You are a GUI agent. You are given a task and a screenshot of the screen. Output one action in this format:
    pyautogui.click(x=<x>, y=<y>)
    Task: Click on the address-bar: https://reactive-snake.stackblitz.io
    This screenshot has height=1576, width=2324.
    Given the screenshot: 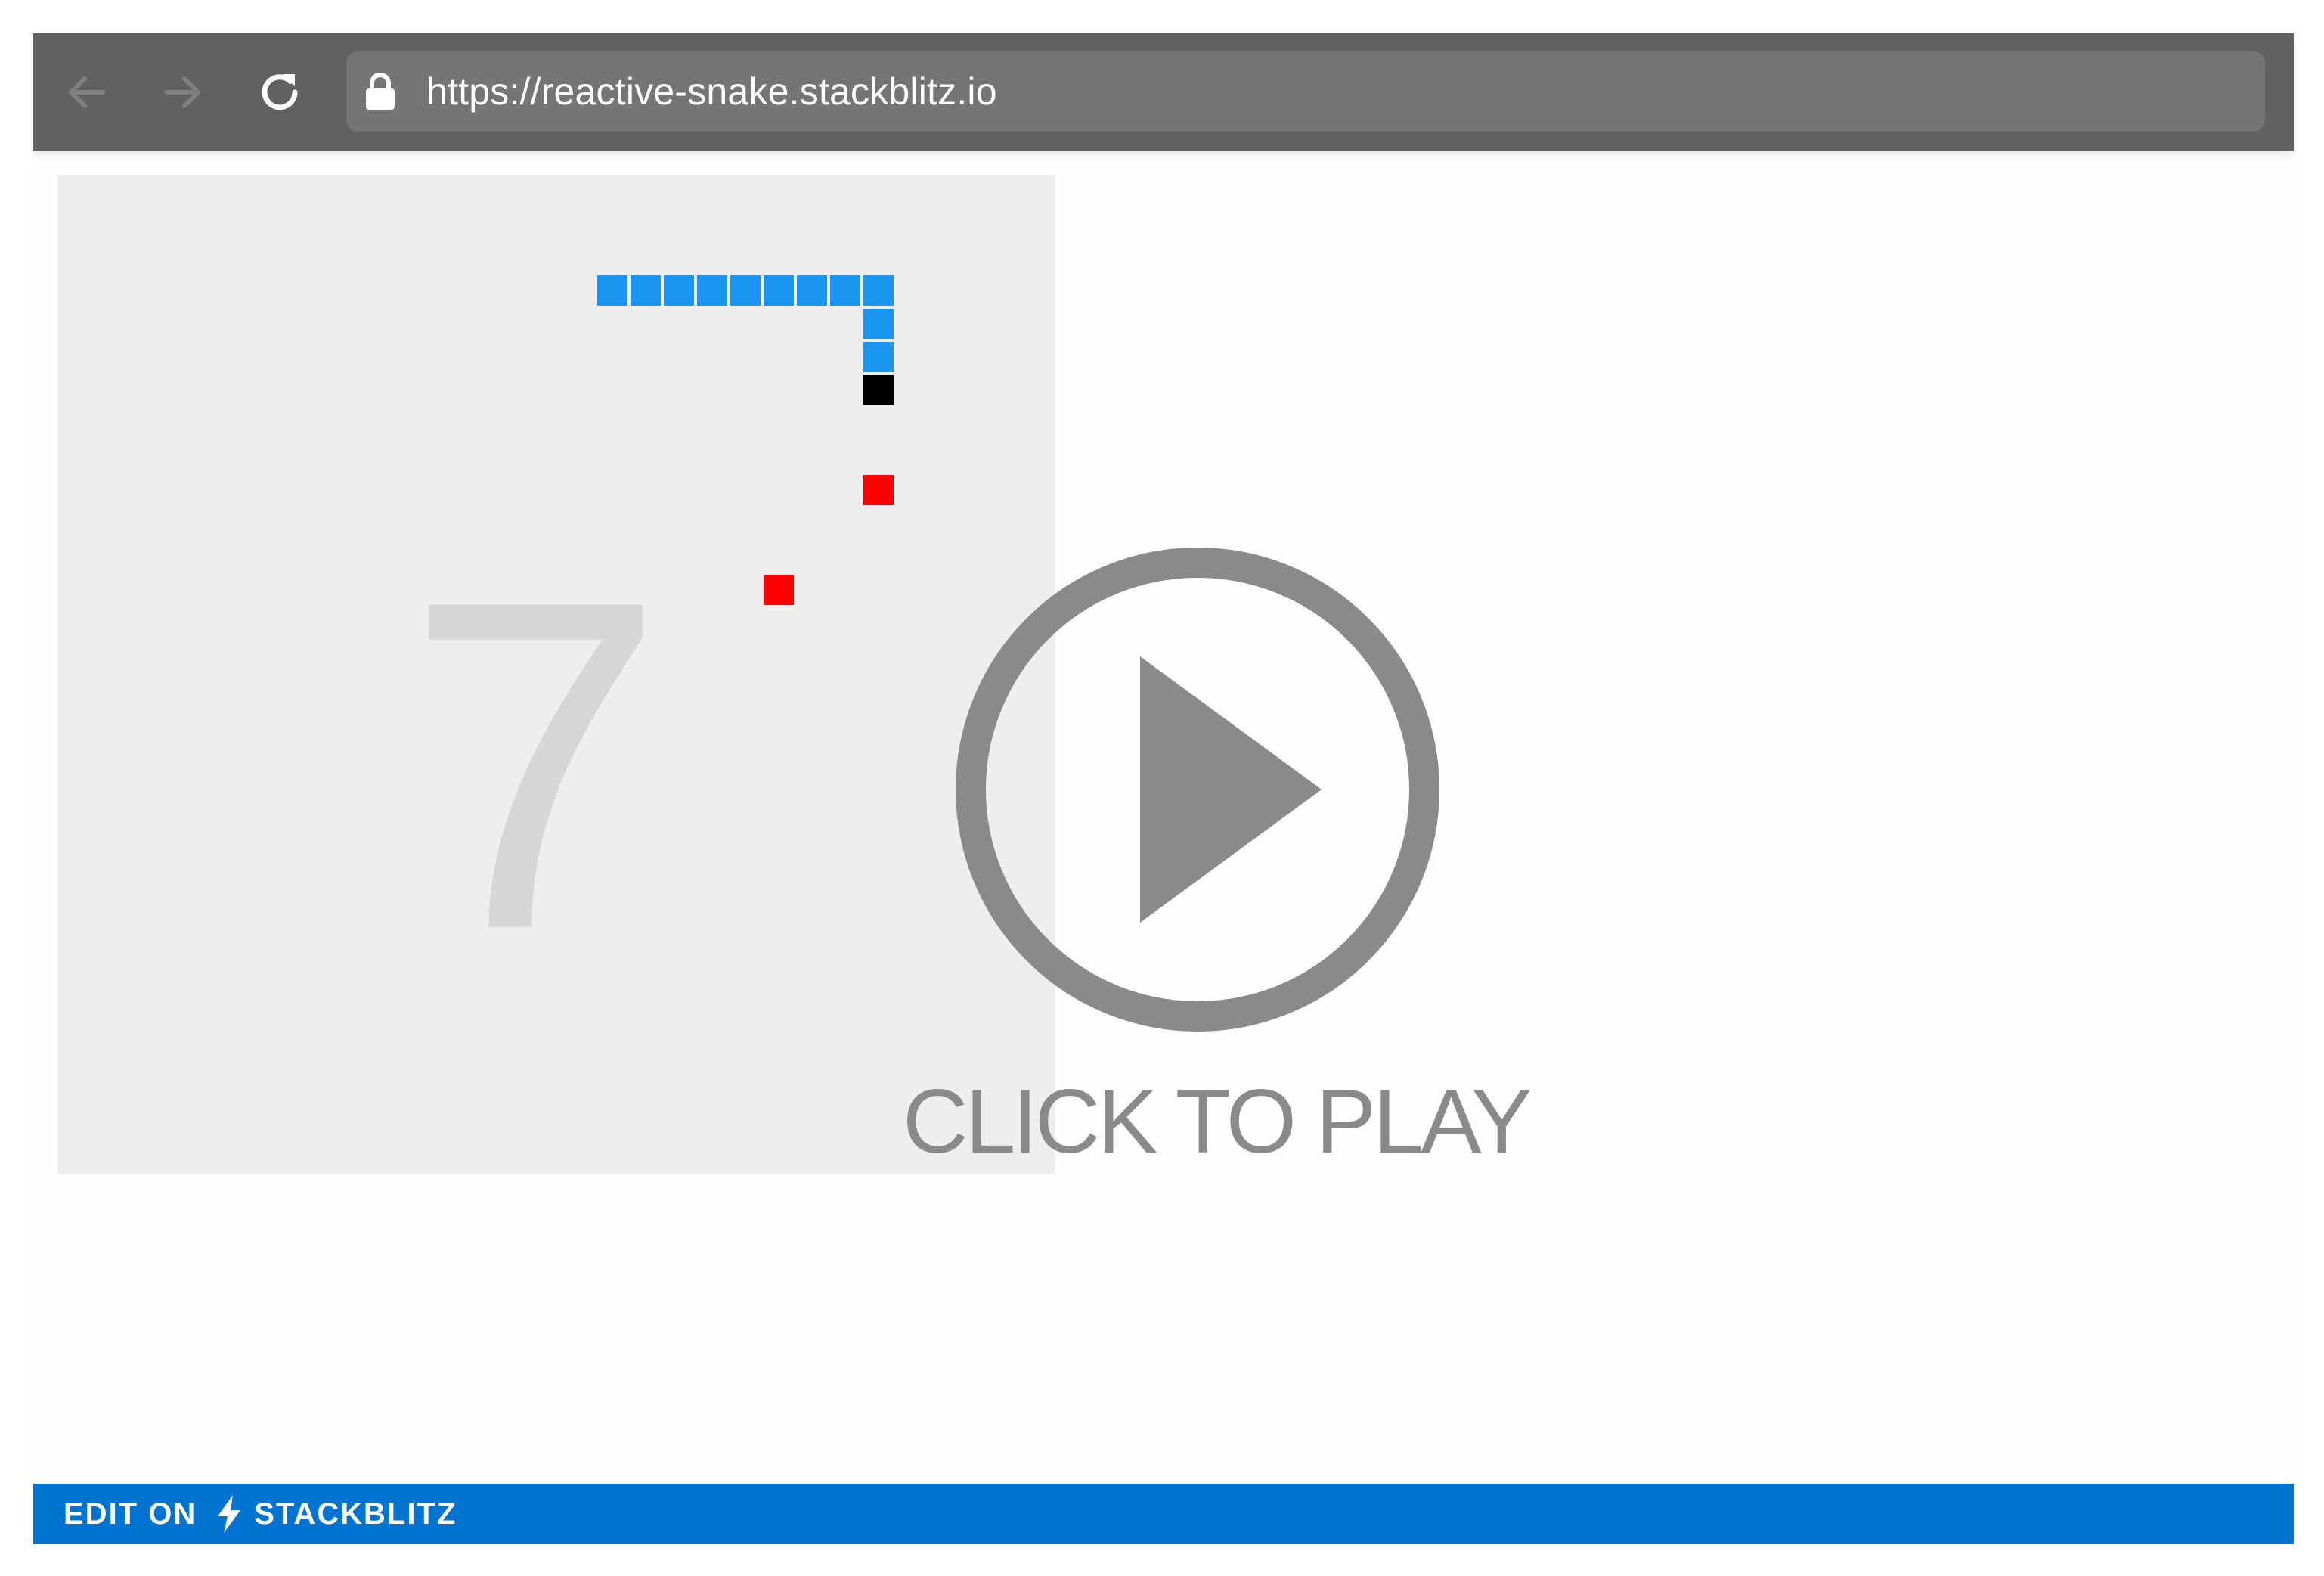 What is the action you would take?
    pyautogui.click(x=1305, y=91)
    